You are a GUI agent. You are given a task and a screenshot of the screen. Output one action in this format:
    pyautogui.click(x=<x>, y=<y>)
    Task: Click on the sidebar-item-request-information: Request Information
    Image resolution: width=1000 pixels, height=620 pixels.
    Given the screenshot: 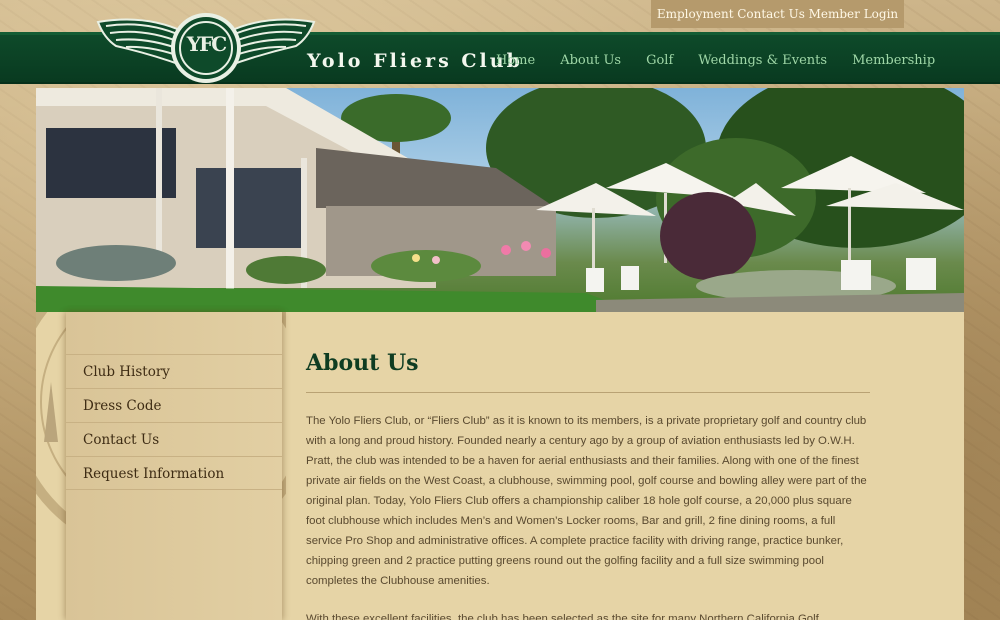 What is the action you would take?
    pyautogui.click(x=174, y=473)
    